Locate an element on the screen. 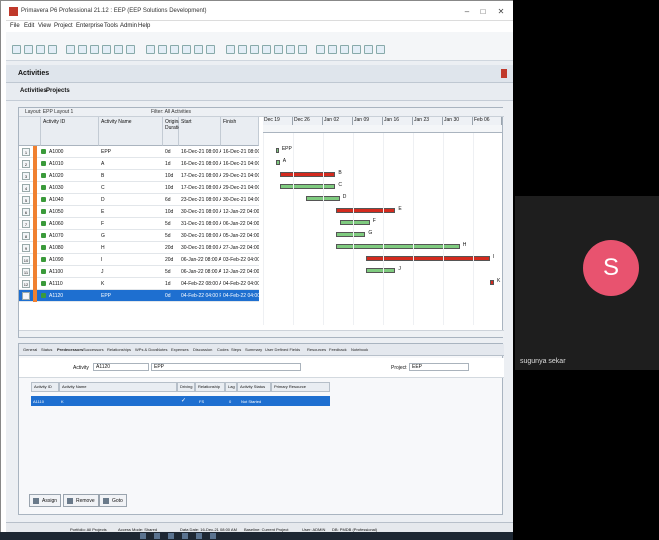 This screenshot has height=540, width=659. menu-project: Project is located at coordinates (63, 26).